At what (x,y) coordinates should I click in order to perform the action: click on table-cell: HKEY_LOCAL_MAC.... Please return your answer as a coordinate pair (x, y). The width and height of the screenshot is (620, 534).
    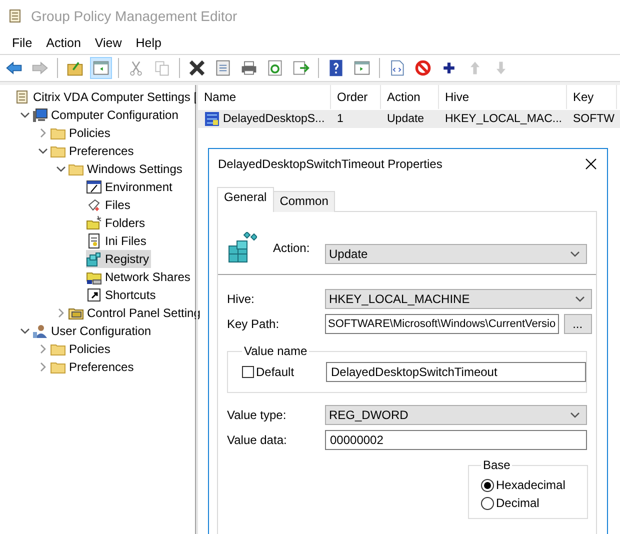
    Looking at the image, I should click on (503, 119).